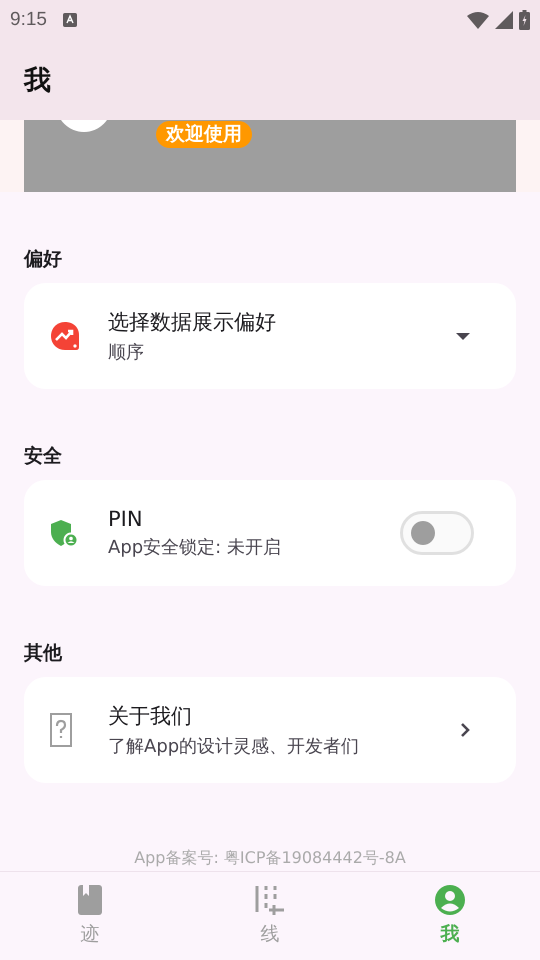 The height and width of the screenshot is (960, 540). Describe the element at coordinates (90, 900) in the screenshot. I see `book-icon` at that location.